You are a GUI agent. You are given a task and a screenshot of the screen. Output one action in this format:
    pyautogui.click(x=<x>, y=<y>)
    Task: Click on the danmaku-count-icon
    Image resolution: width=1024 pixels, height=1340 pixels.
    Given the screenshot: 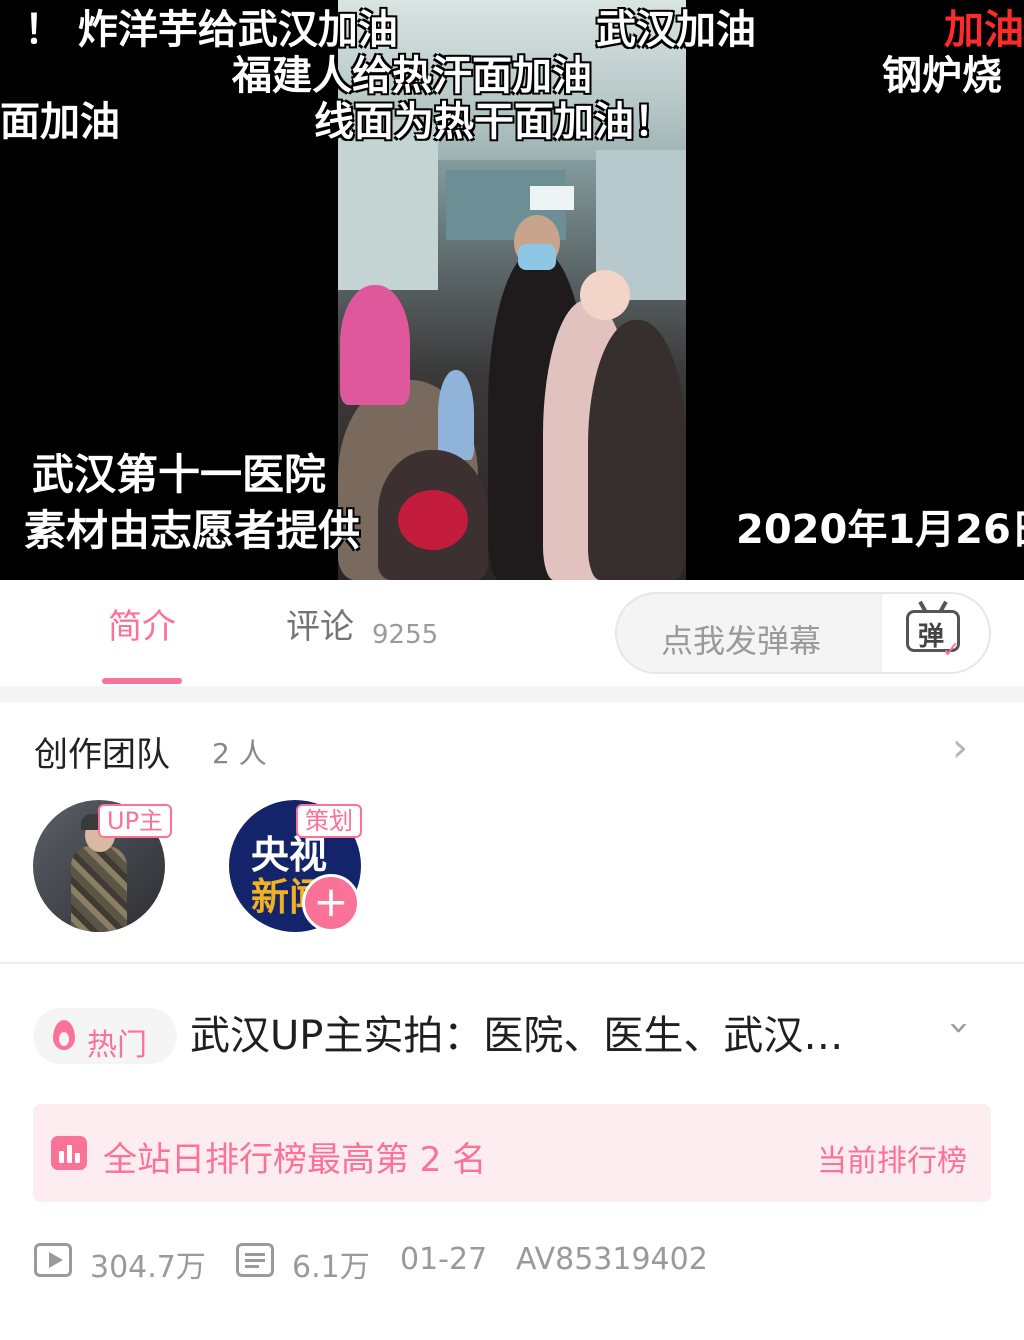 What is the action you would take?
    pyautogui.click(x=255, y=1260)
    